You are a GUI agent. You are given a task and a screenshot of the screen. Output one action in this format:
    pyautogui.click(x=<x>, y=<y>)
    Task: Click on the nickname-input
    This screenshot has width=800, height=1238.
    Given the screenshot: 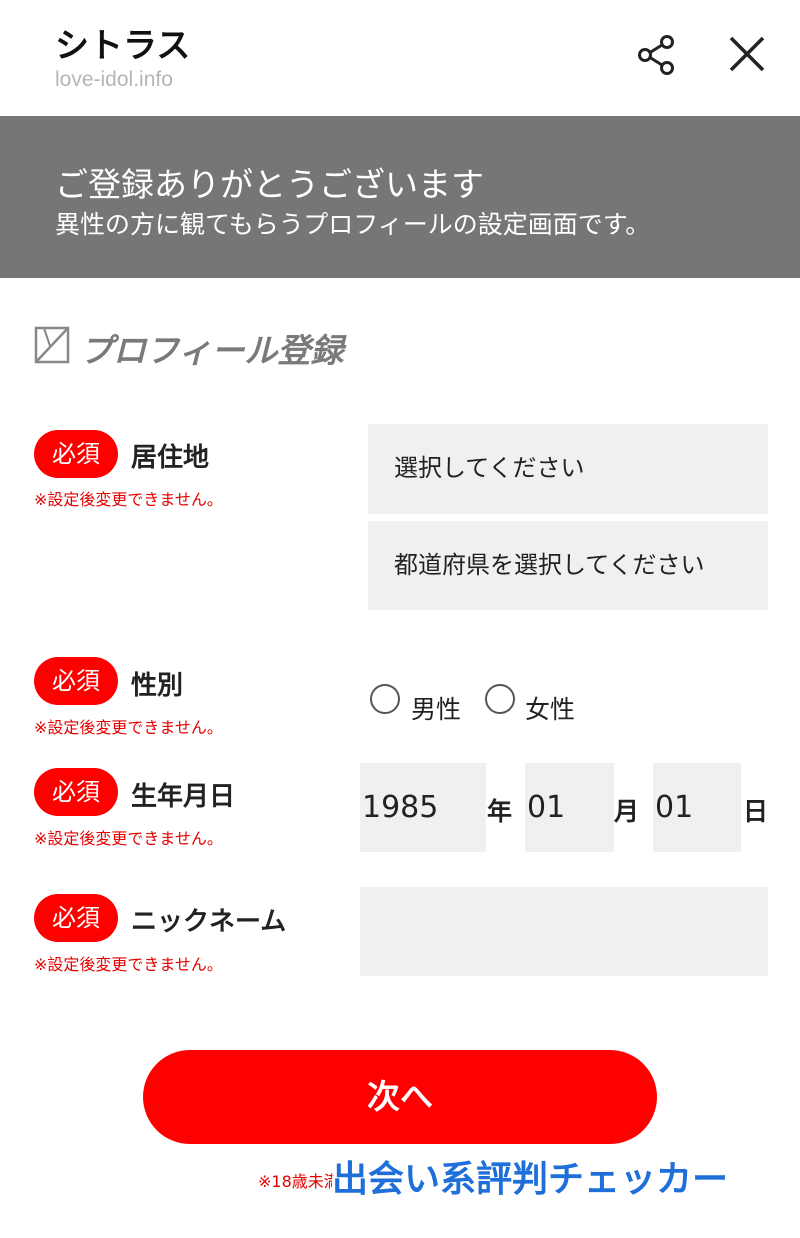 What is the action you would take?
    pyautogui.click(x=564, y=931)
    